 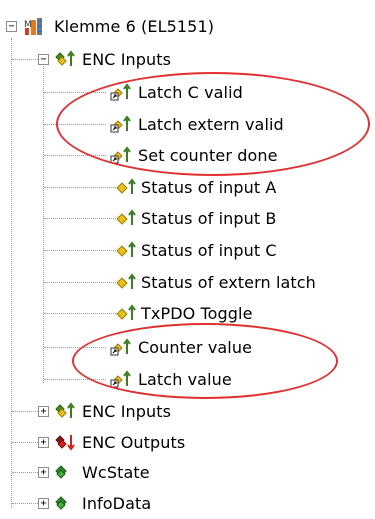 What do you see at coordinates (65, 472) in the screenshot?
I see `wcstate-icon` at bounding box center [65, 472].